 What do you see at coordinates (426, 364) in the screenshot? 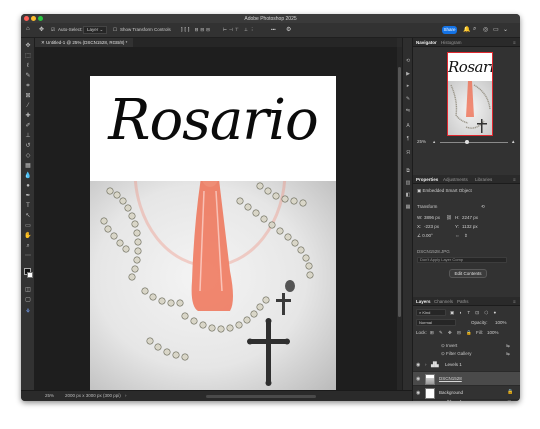
I see `expand-chevron-icon: ›` at bounding box center [426, 364].